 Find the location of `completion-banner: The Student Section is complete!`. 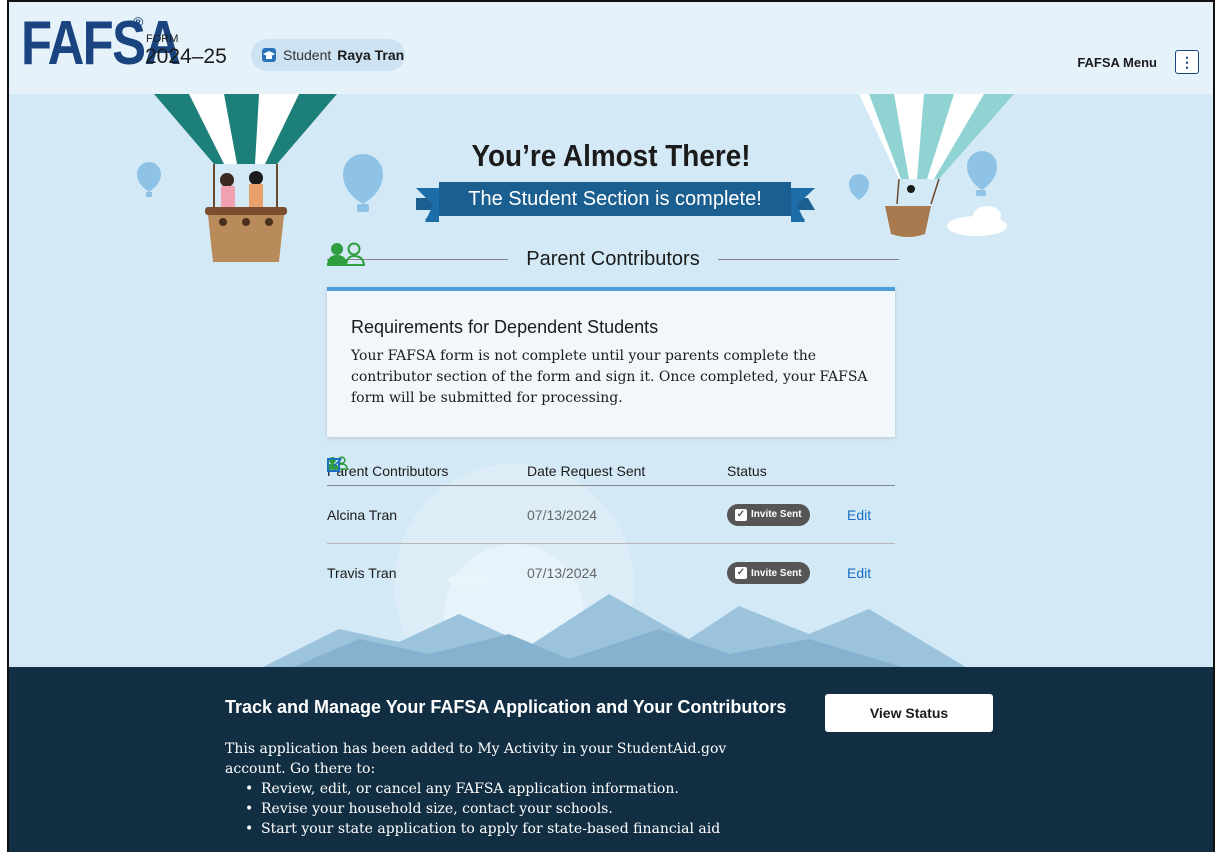

completion-banner: The Student Section is complete! is located at coordinates (615, 199).